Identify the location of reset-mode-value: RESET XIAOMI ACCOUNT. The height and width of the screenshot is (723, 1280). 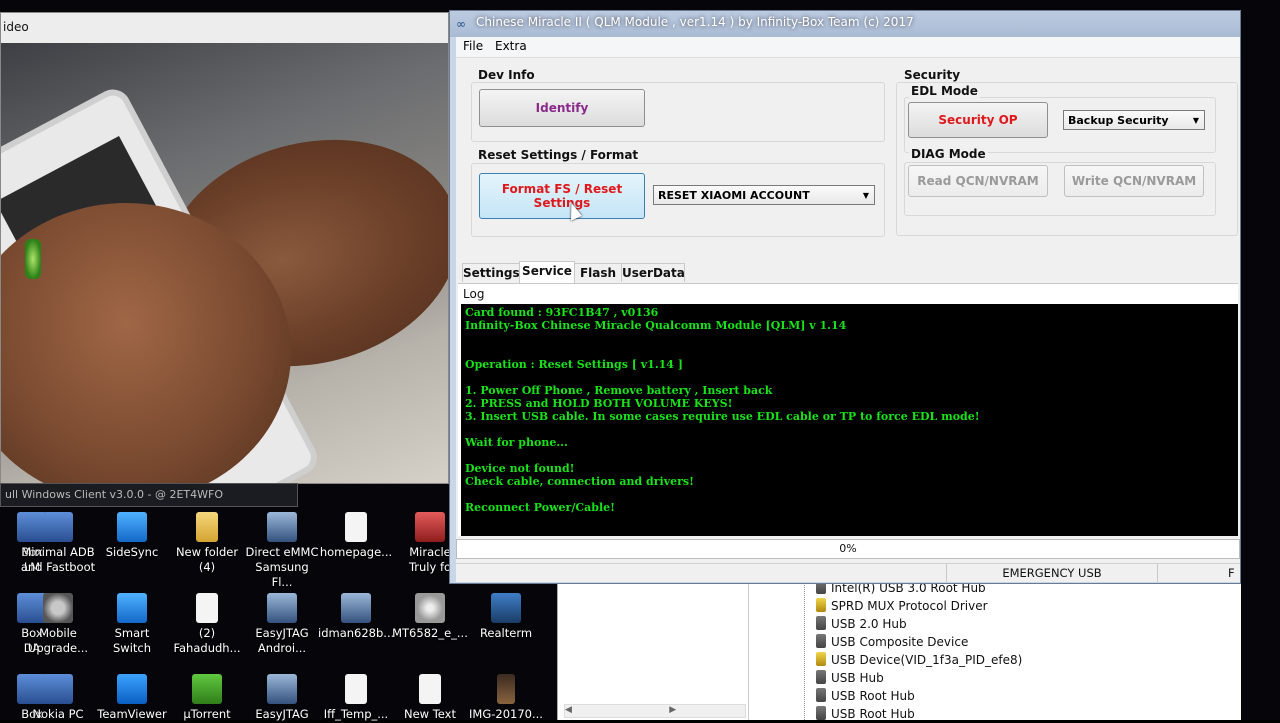
(734, 195).